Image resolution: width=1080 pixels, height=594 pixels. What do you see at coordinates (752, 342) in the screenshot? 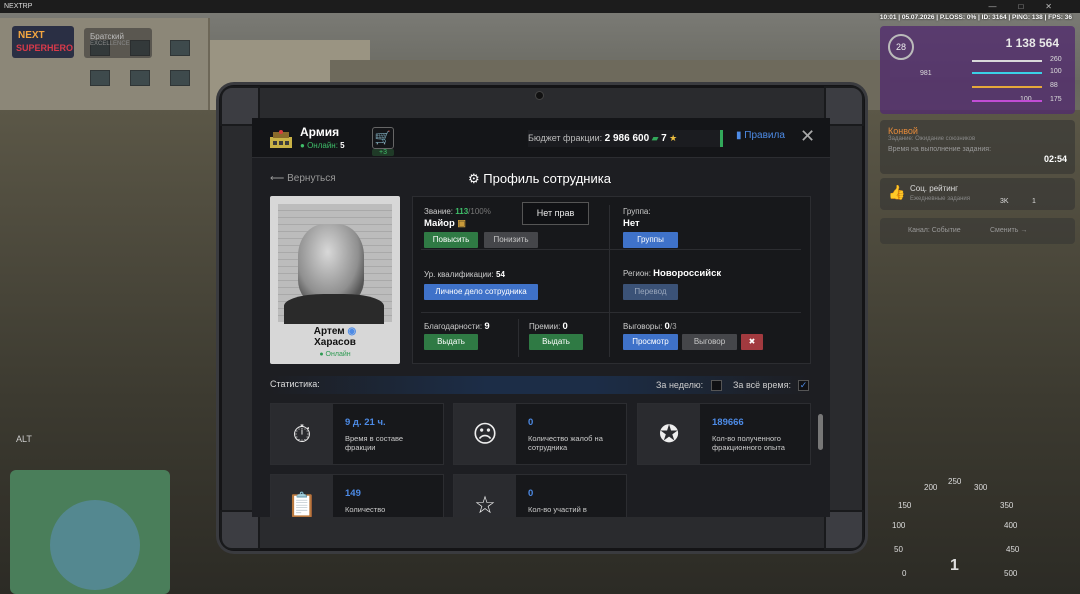
I see `remove-user-button: ✖` at bounding box center [752, 342].